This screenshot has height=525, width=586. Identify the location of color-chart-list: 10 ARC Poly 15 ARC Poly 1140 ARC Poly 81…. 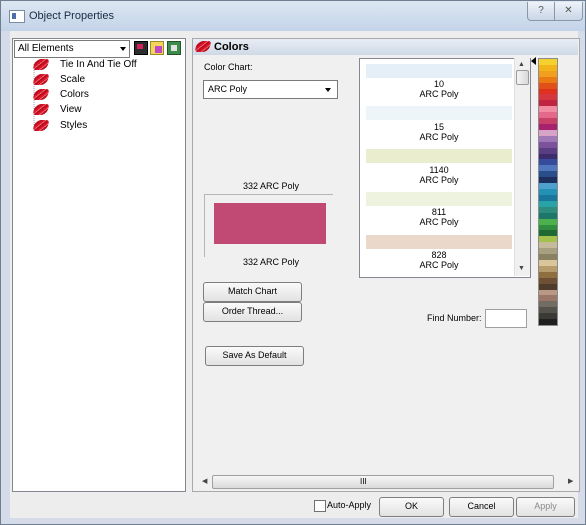
(445, 168).